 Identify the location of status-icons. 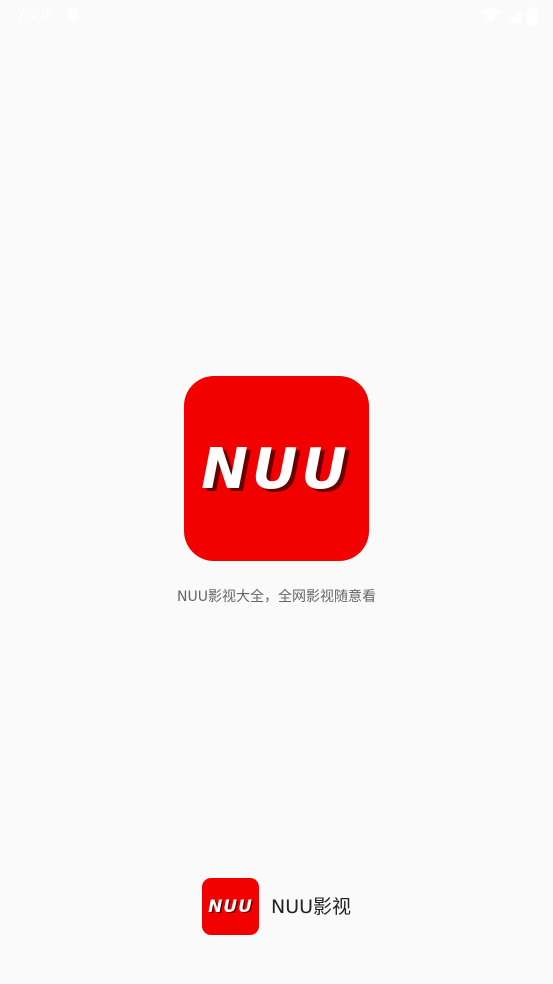
(509, 16).